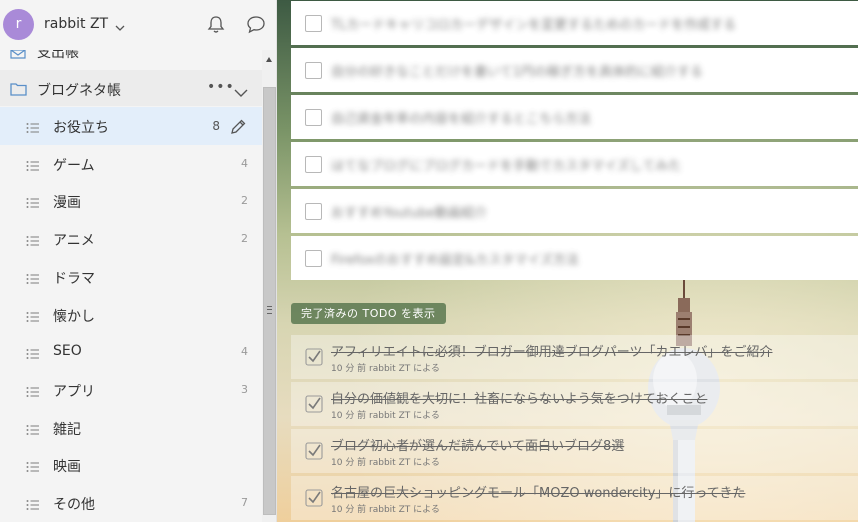 Image resolution: width=858 pixels, height=522 pixels. What do you see at coordinates (81, 128) in the screenshot?
I see `list-label: お役立ち` at bounding box center [81, 128].